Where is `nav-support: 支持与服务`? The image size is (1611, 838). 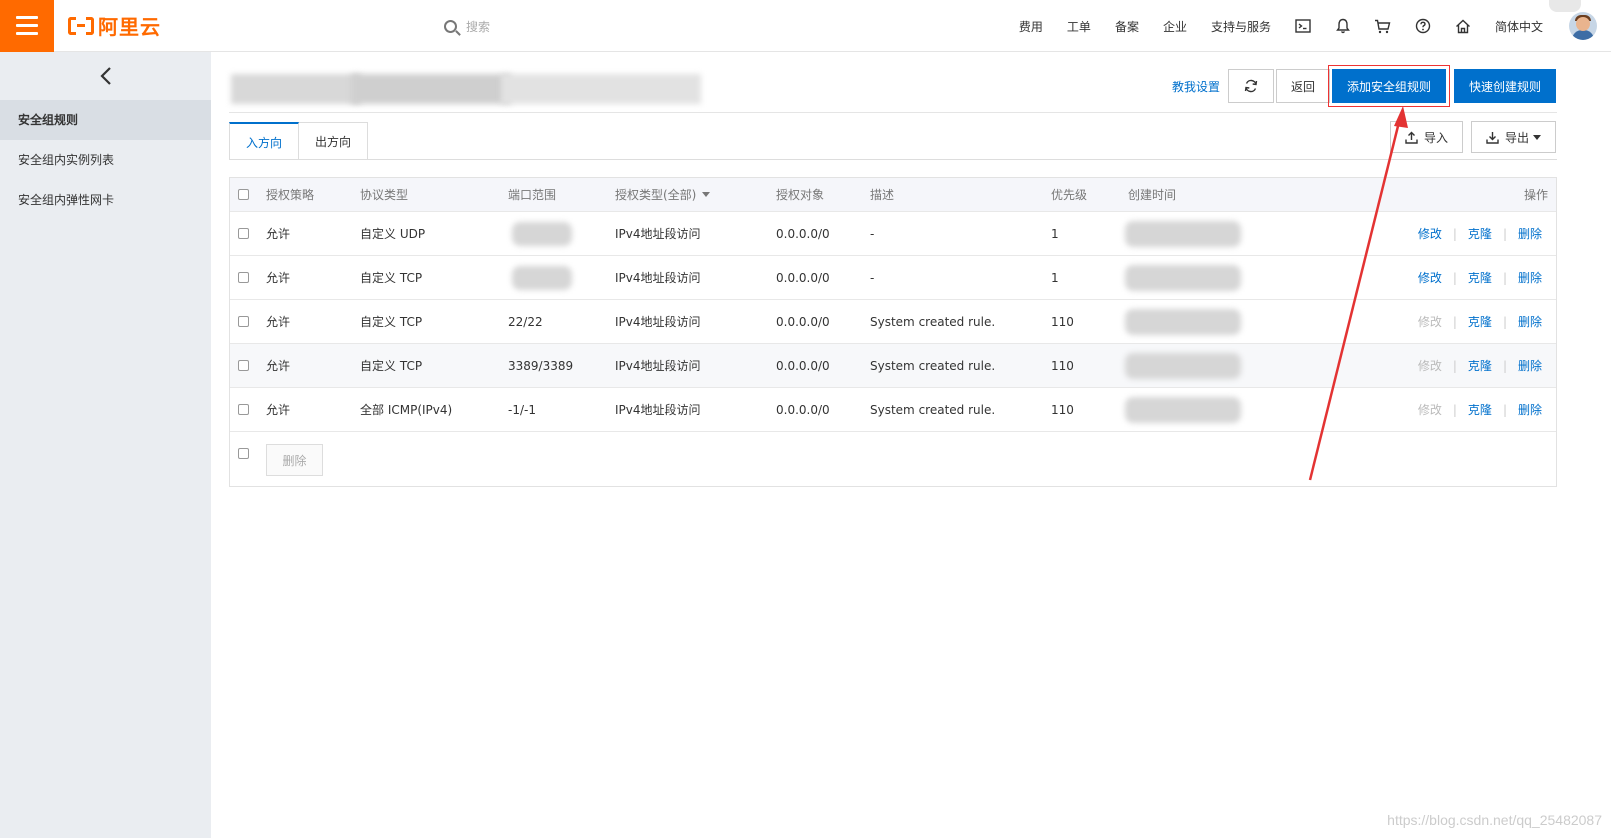 nav-support: 支持与服务 is located at coordinates (1241, 26).